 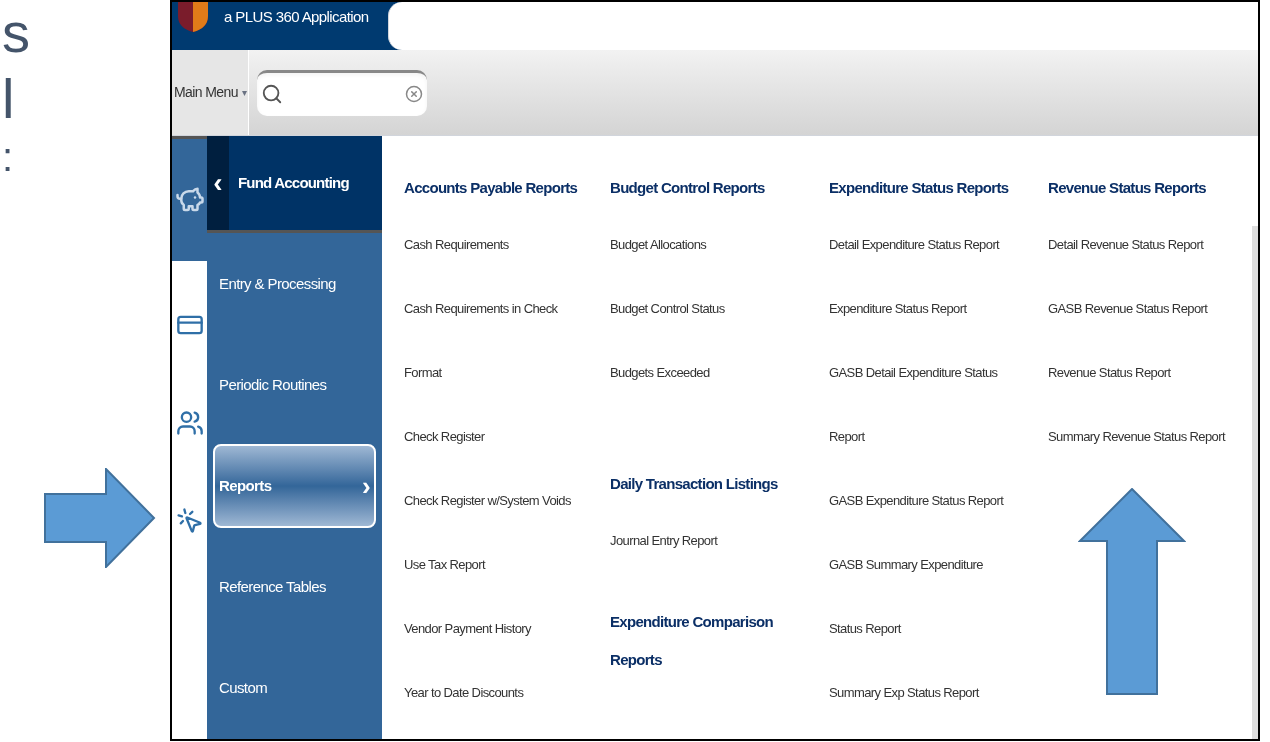 I want to click on caret-icon: ▾, so click(x=244, y=92).